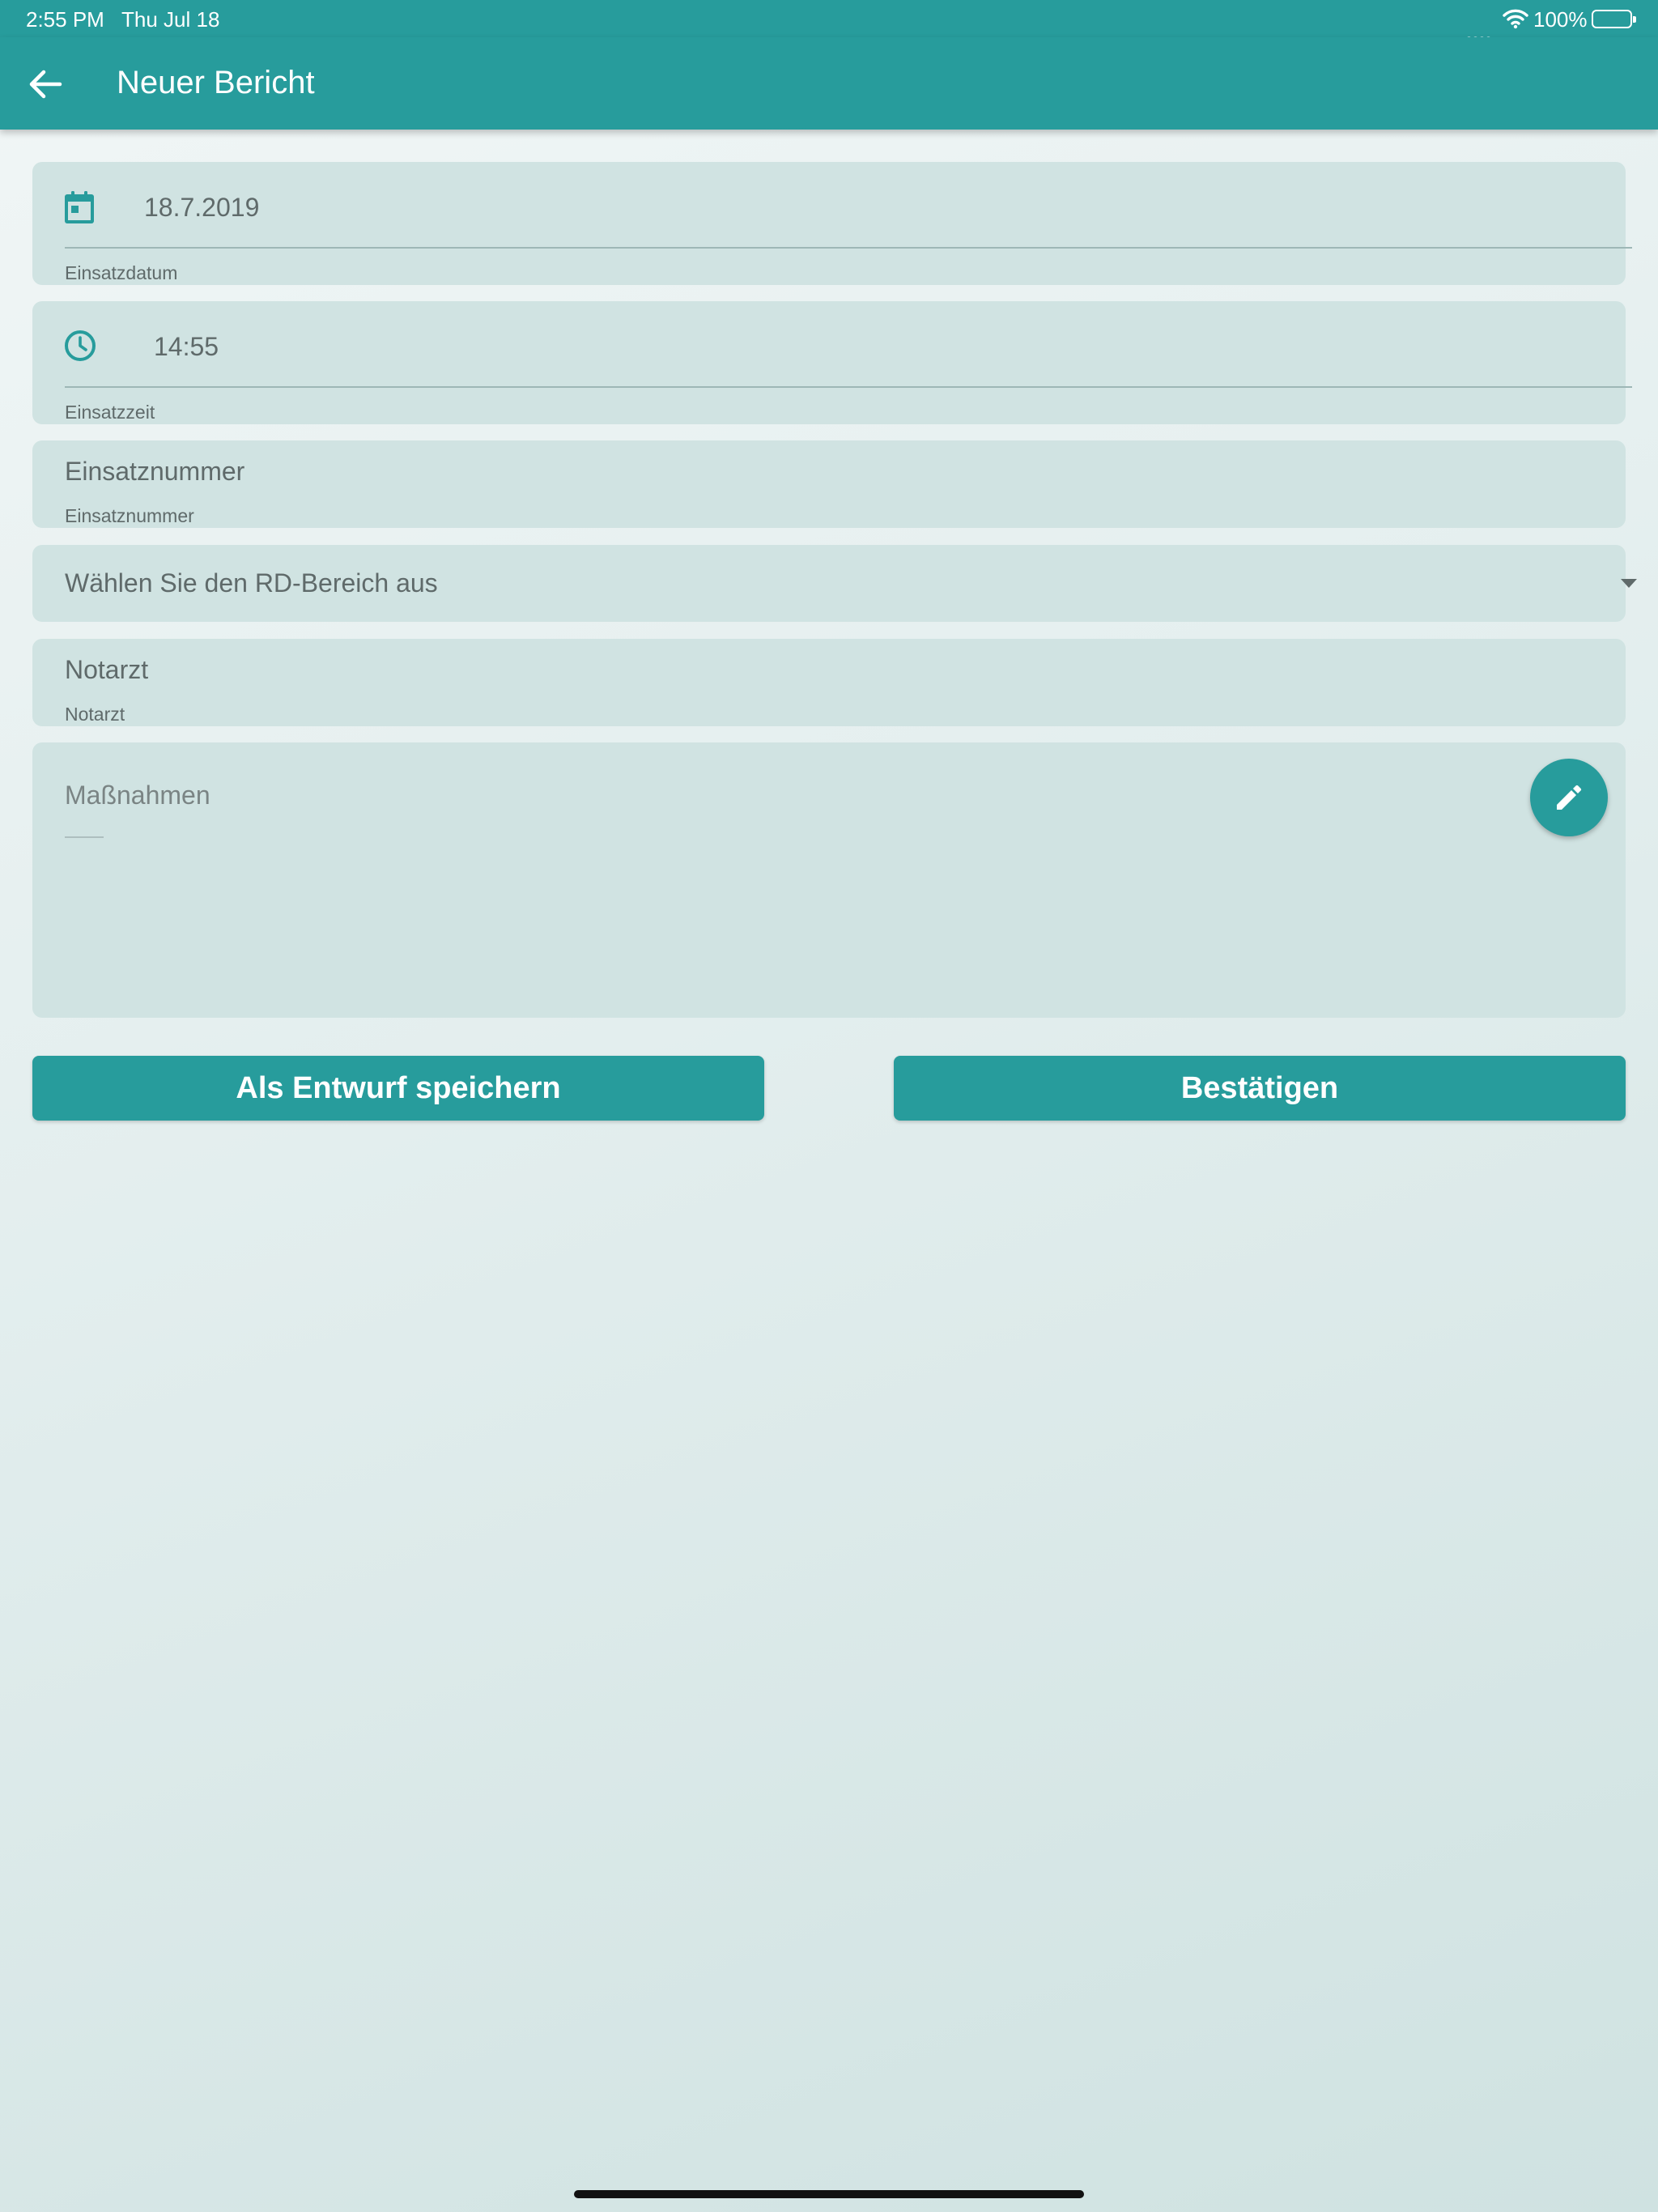  What do you see at coordinates (154, 472) in the screenshot?
I see `incident-number-placeholder: Einsatznummer` at bounding box center [154, 472].